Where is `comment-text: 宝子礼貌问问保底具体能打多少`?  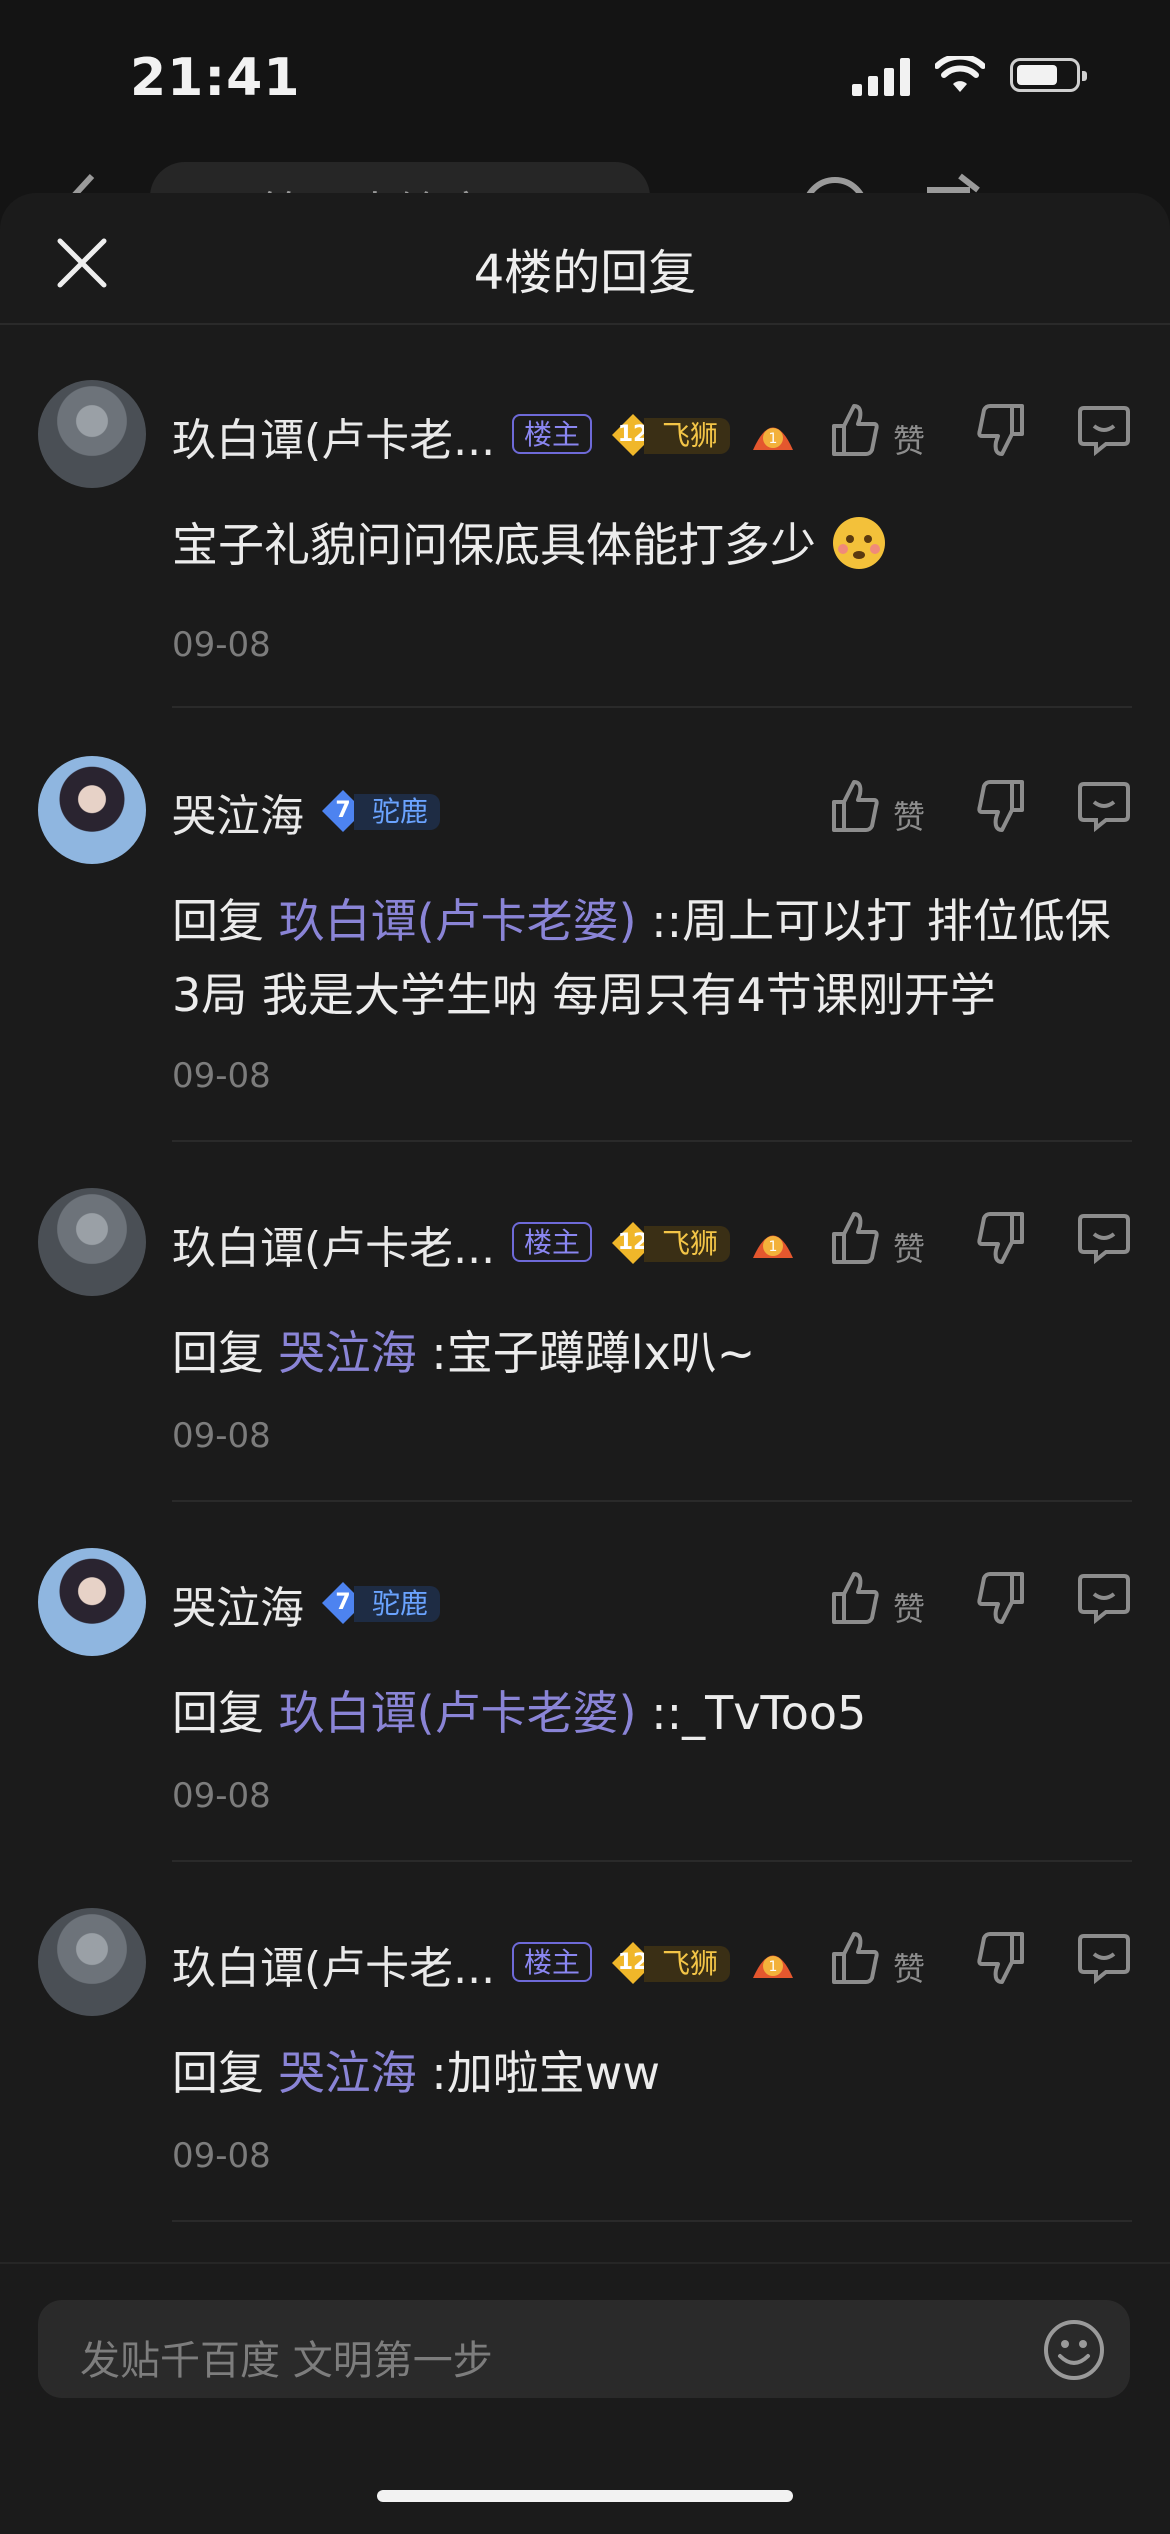
comment-text: 宝子礼貌问问保底具体能打多少 is located at coordinates (647, 545).